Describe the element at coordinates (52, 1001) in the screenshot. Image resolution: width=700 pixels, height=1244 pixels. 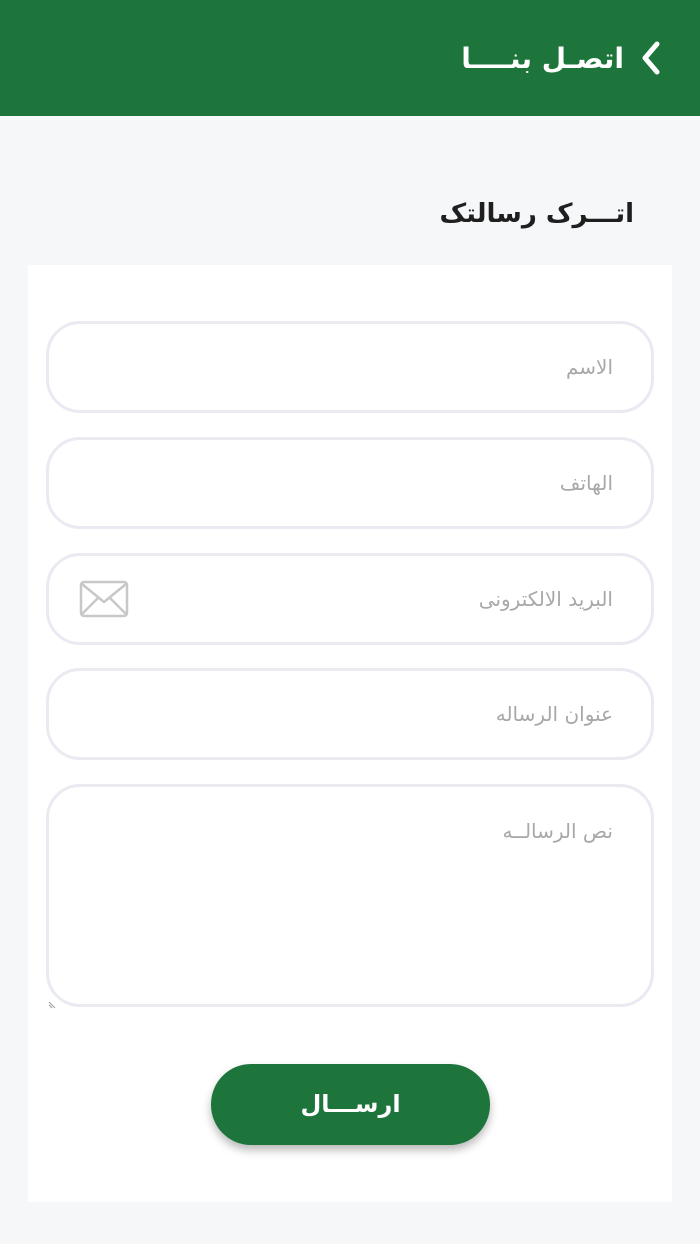
I see `resize-handle-icon` at that location.